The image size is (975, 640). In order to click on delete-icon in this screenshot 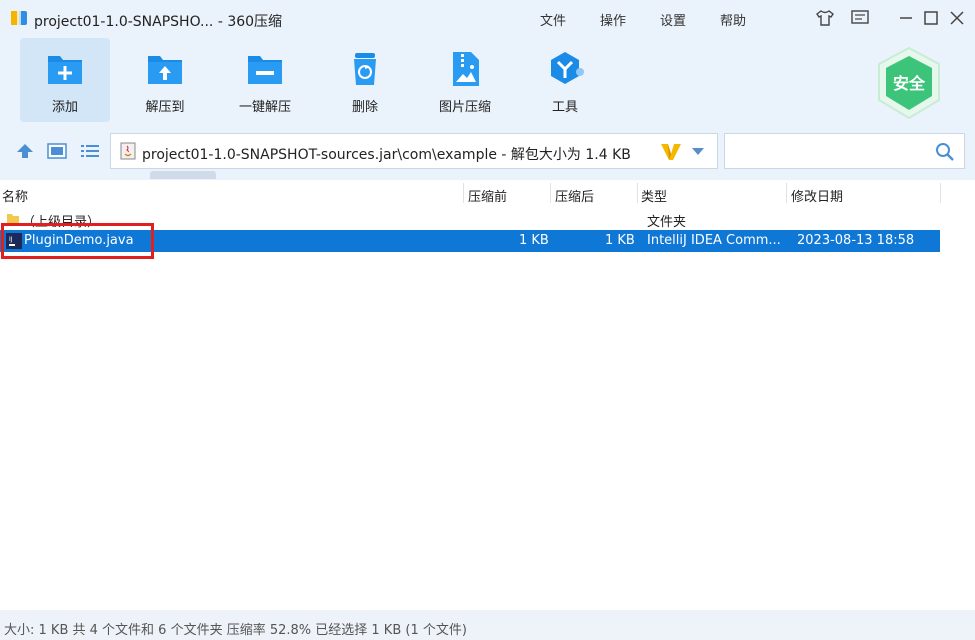, I will do `click(365, 69)`.